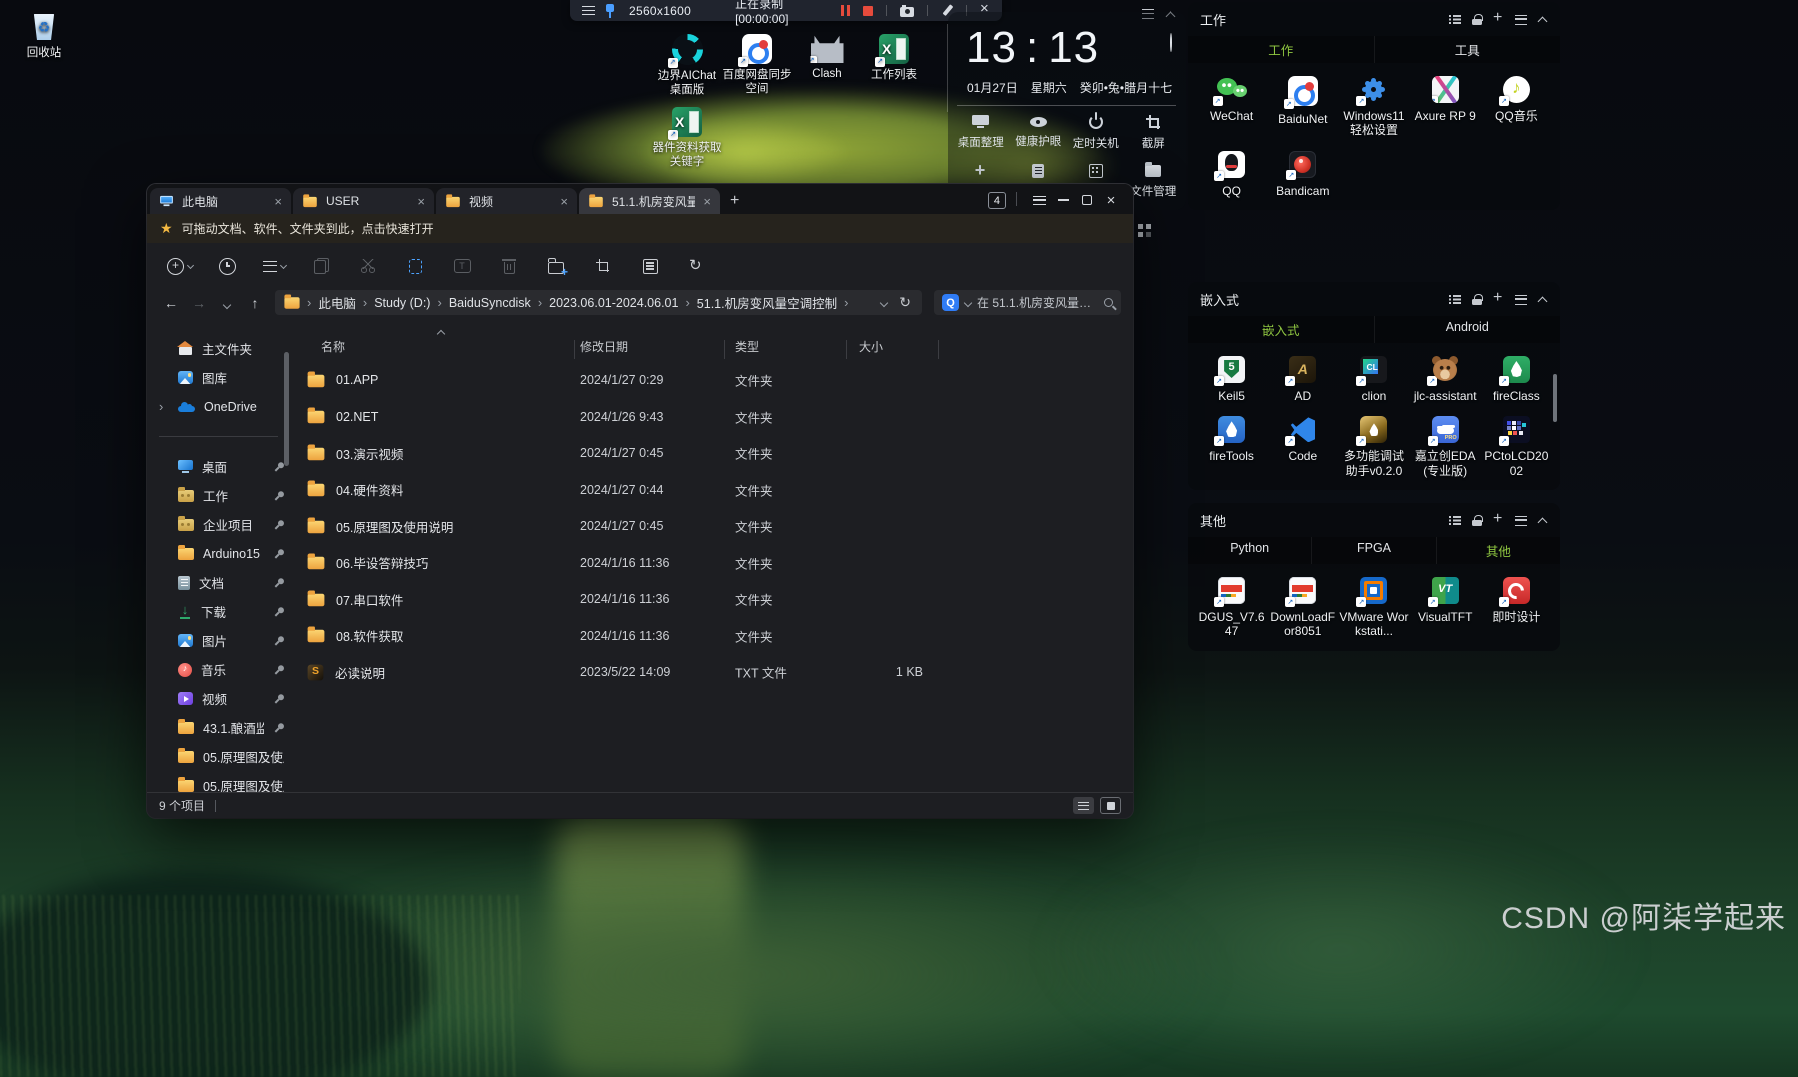  Describe the element at coordinates (255, 303) in the screenshot. I see `up-icon: ↑` at that location.